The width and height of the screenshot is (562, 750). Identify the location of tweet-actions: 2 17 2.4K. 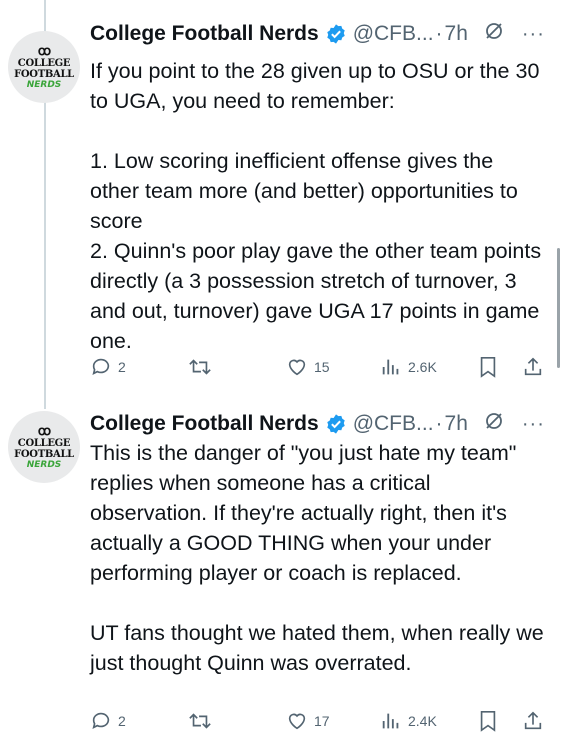
(321, 725).